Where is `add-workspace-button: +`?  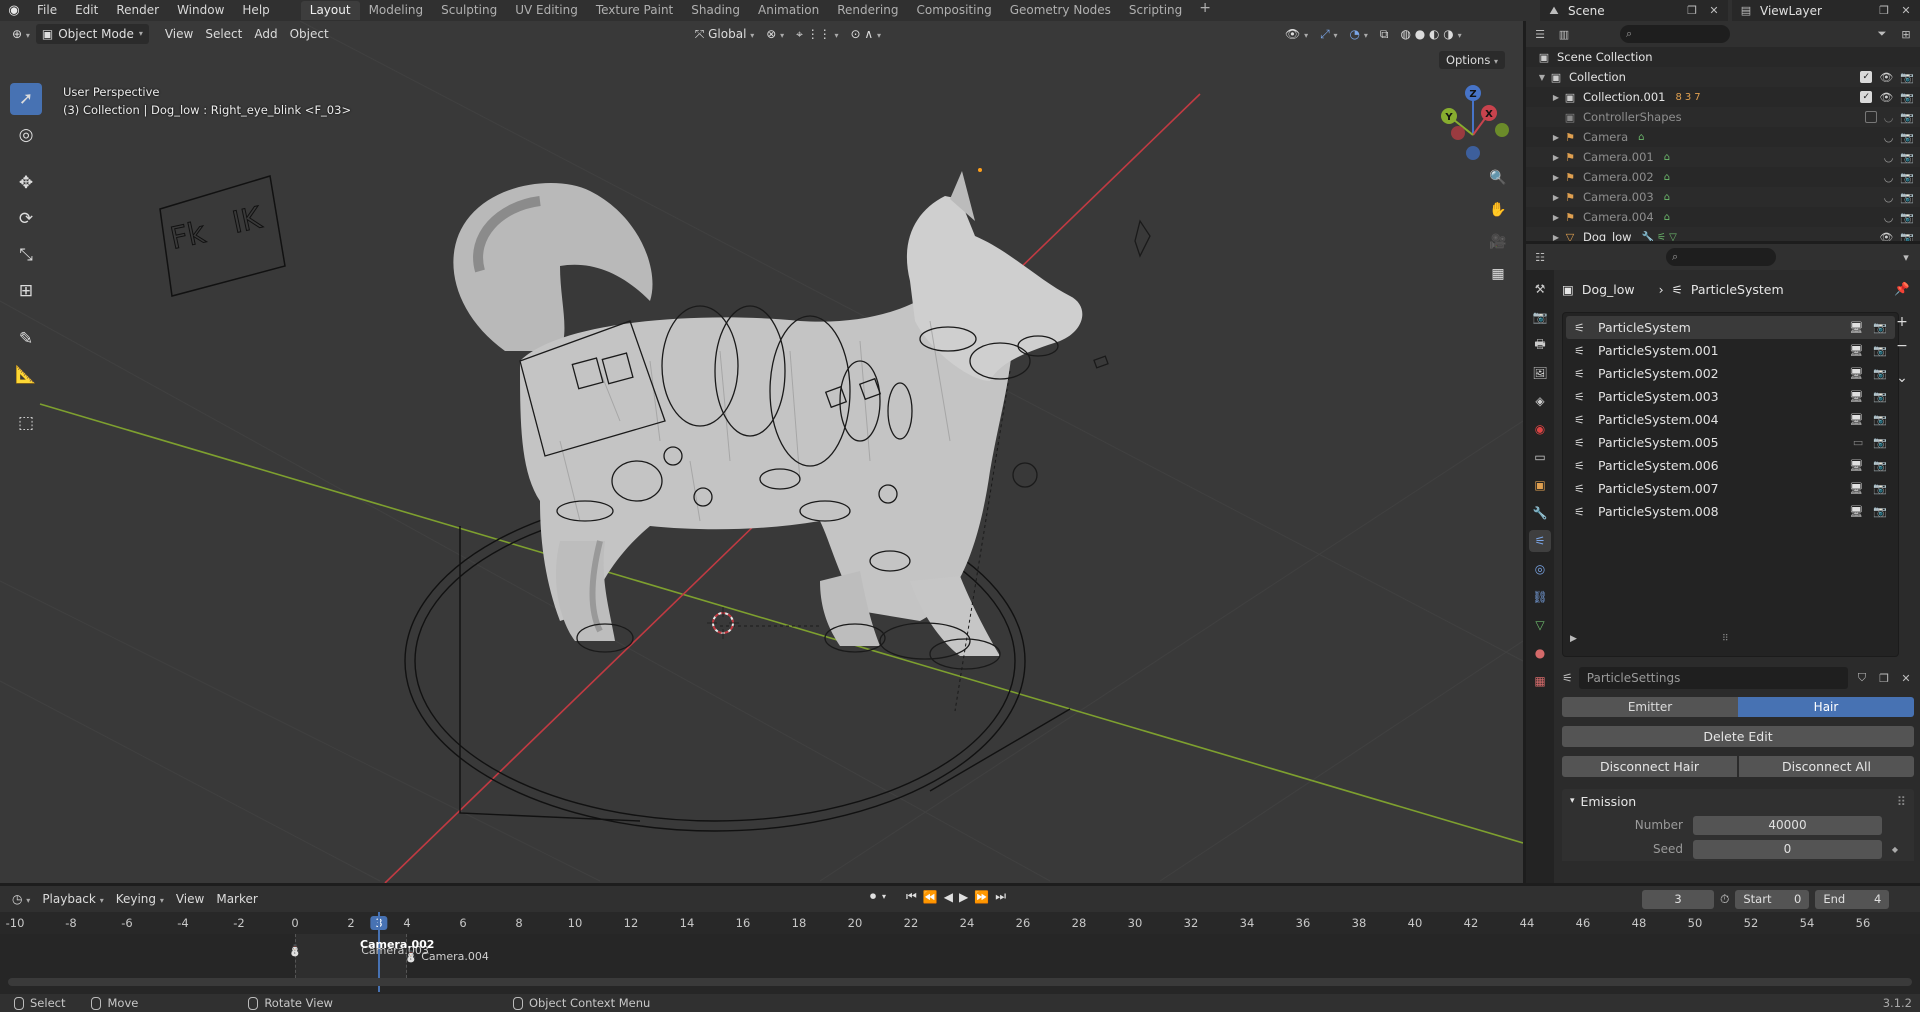 add-workspace-button: + is located at coordinates (1205, 10).